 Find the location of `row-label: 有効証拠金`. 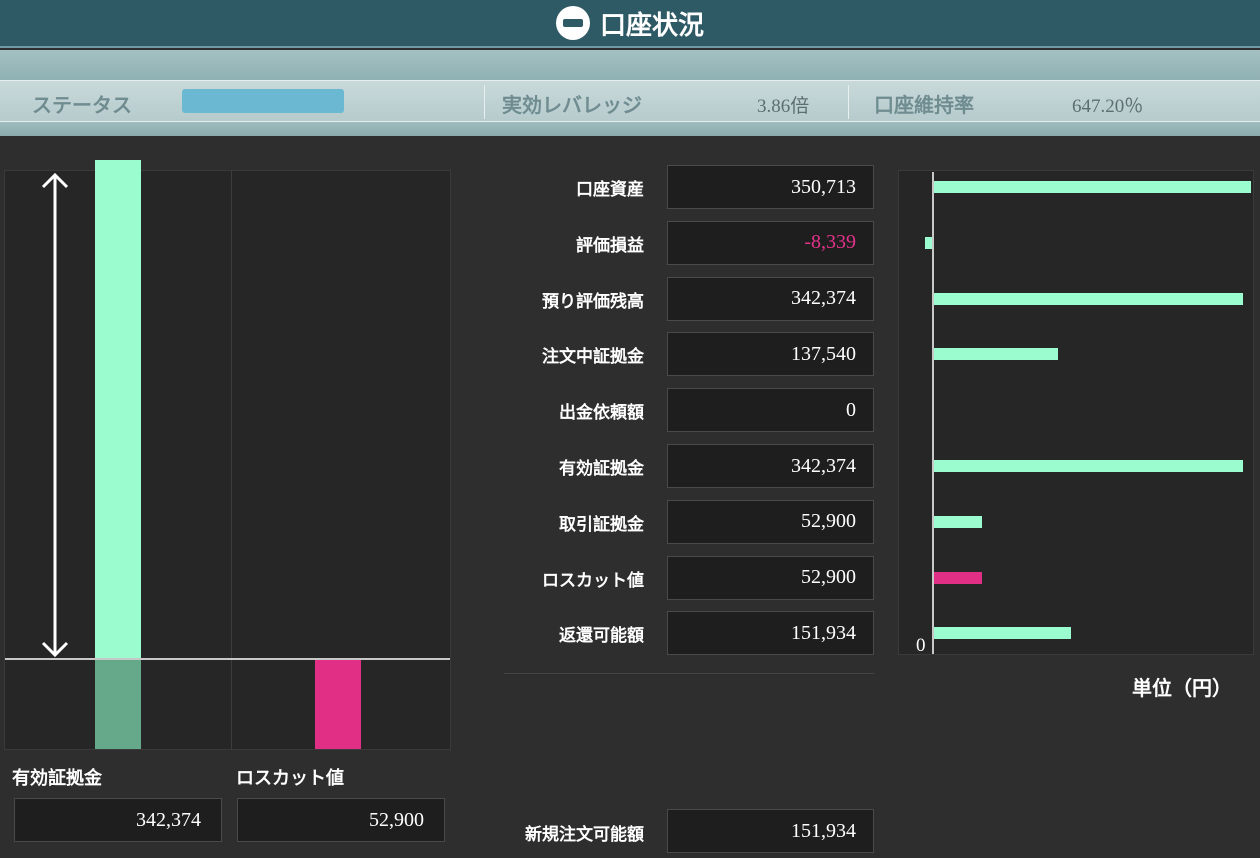

row-label: 有効証拠金 is located at coordinates (601, 469).